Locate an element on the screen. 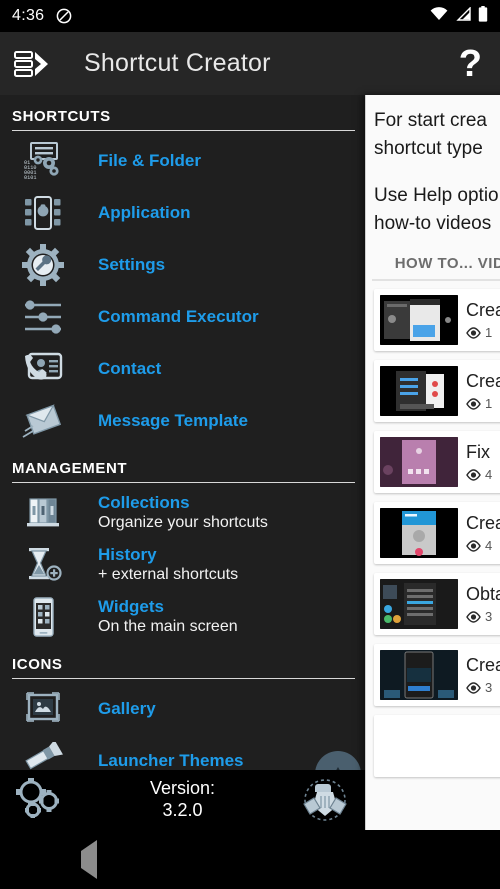 The width and height of the screenshot is (500, 889). sidebar-item-label: Command Executor is located at coordinates (178, 317).